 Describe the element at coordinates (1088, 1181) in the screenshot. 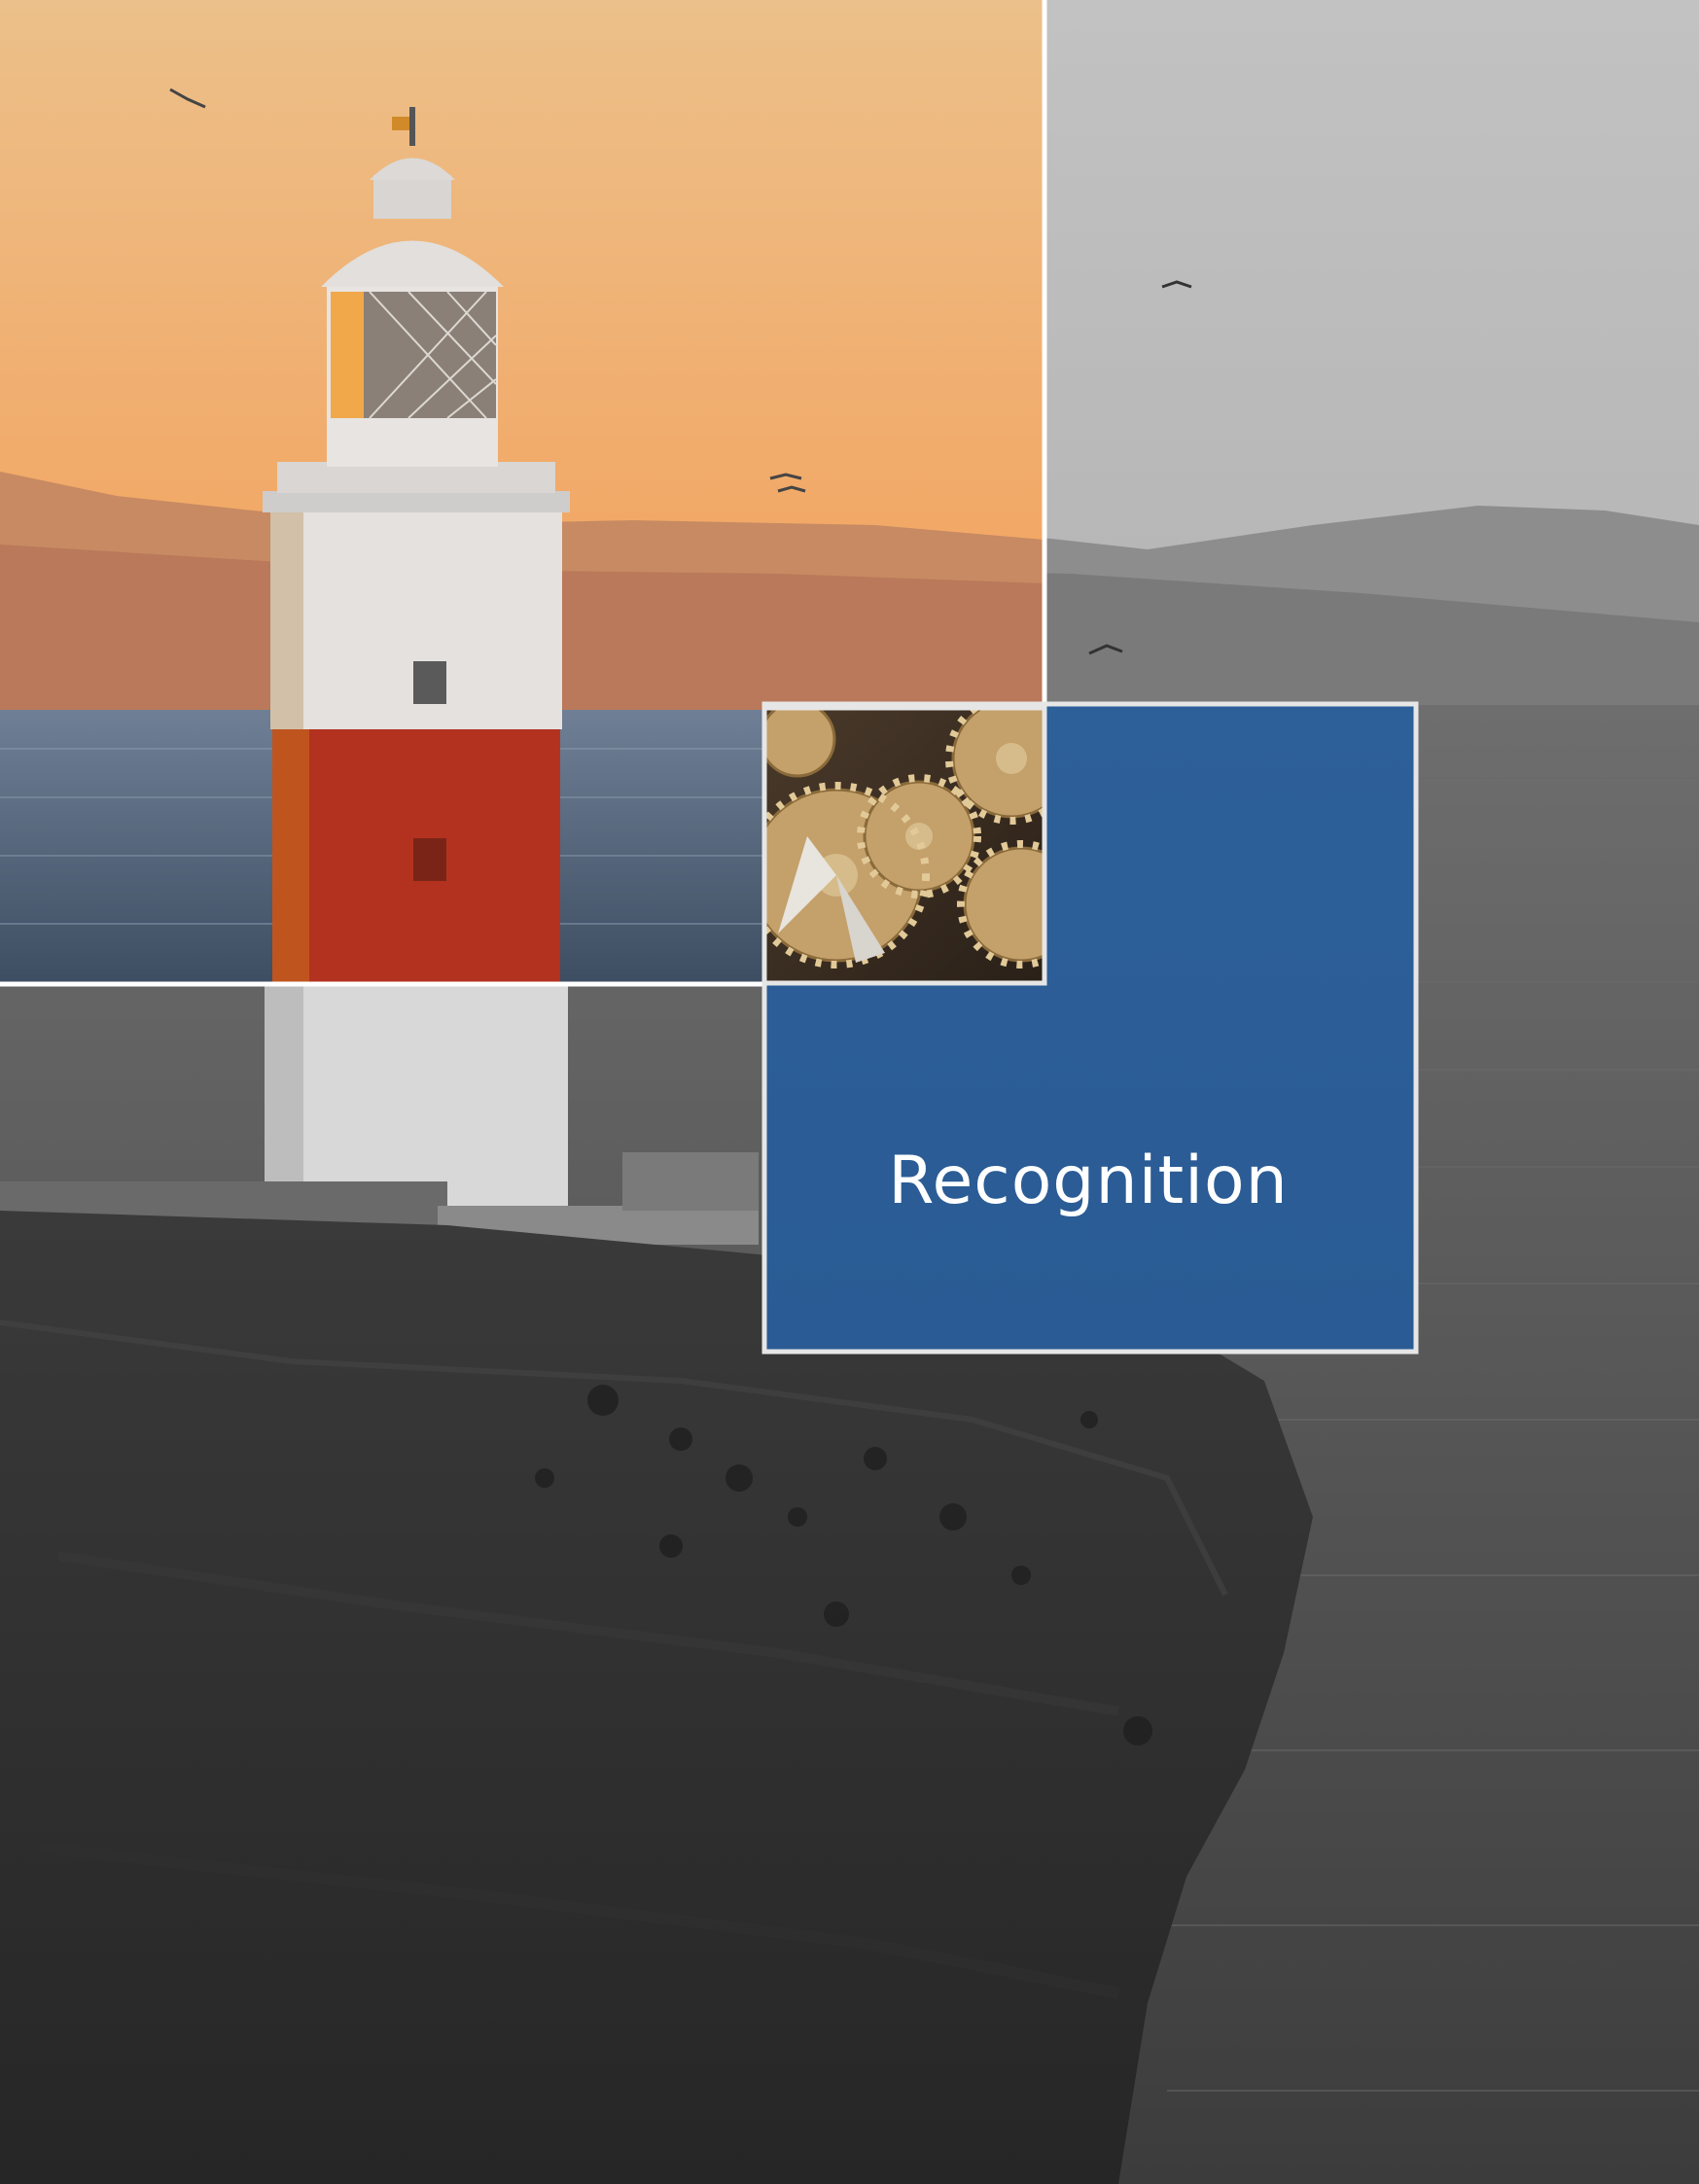

I see `page-title: Recognition` at that location.